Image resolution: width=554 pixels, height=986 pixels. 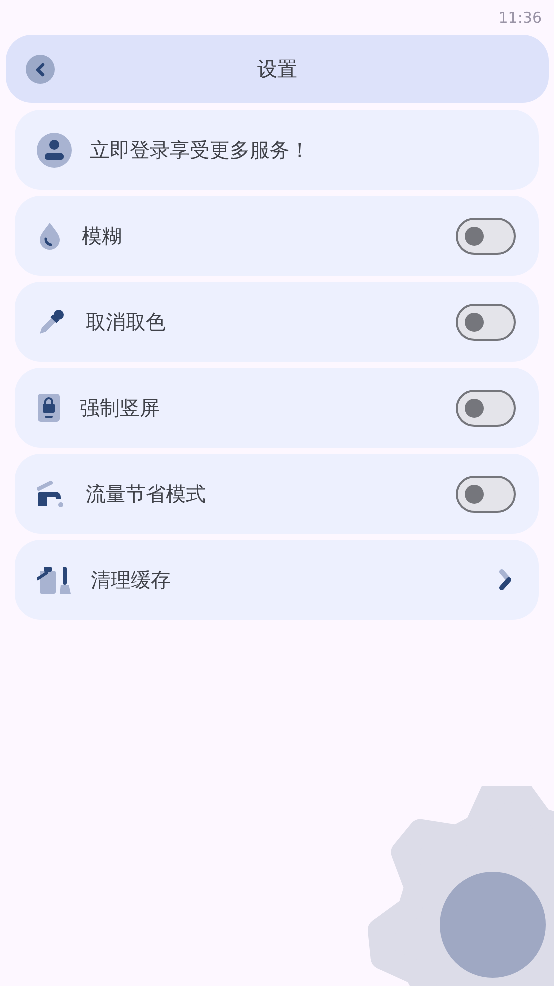 What do you see at coordinates (146, 494) in the screenshot?
I see `setting-label: 流量节省模式` at bounding box center [146, 494].